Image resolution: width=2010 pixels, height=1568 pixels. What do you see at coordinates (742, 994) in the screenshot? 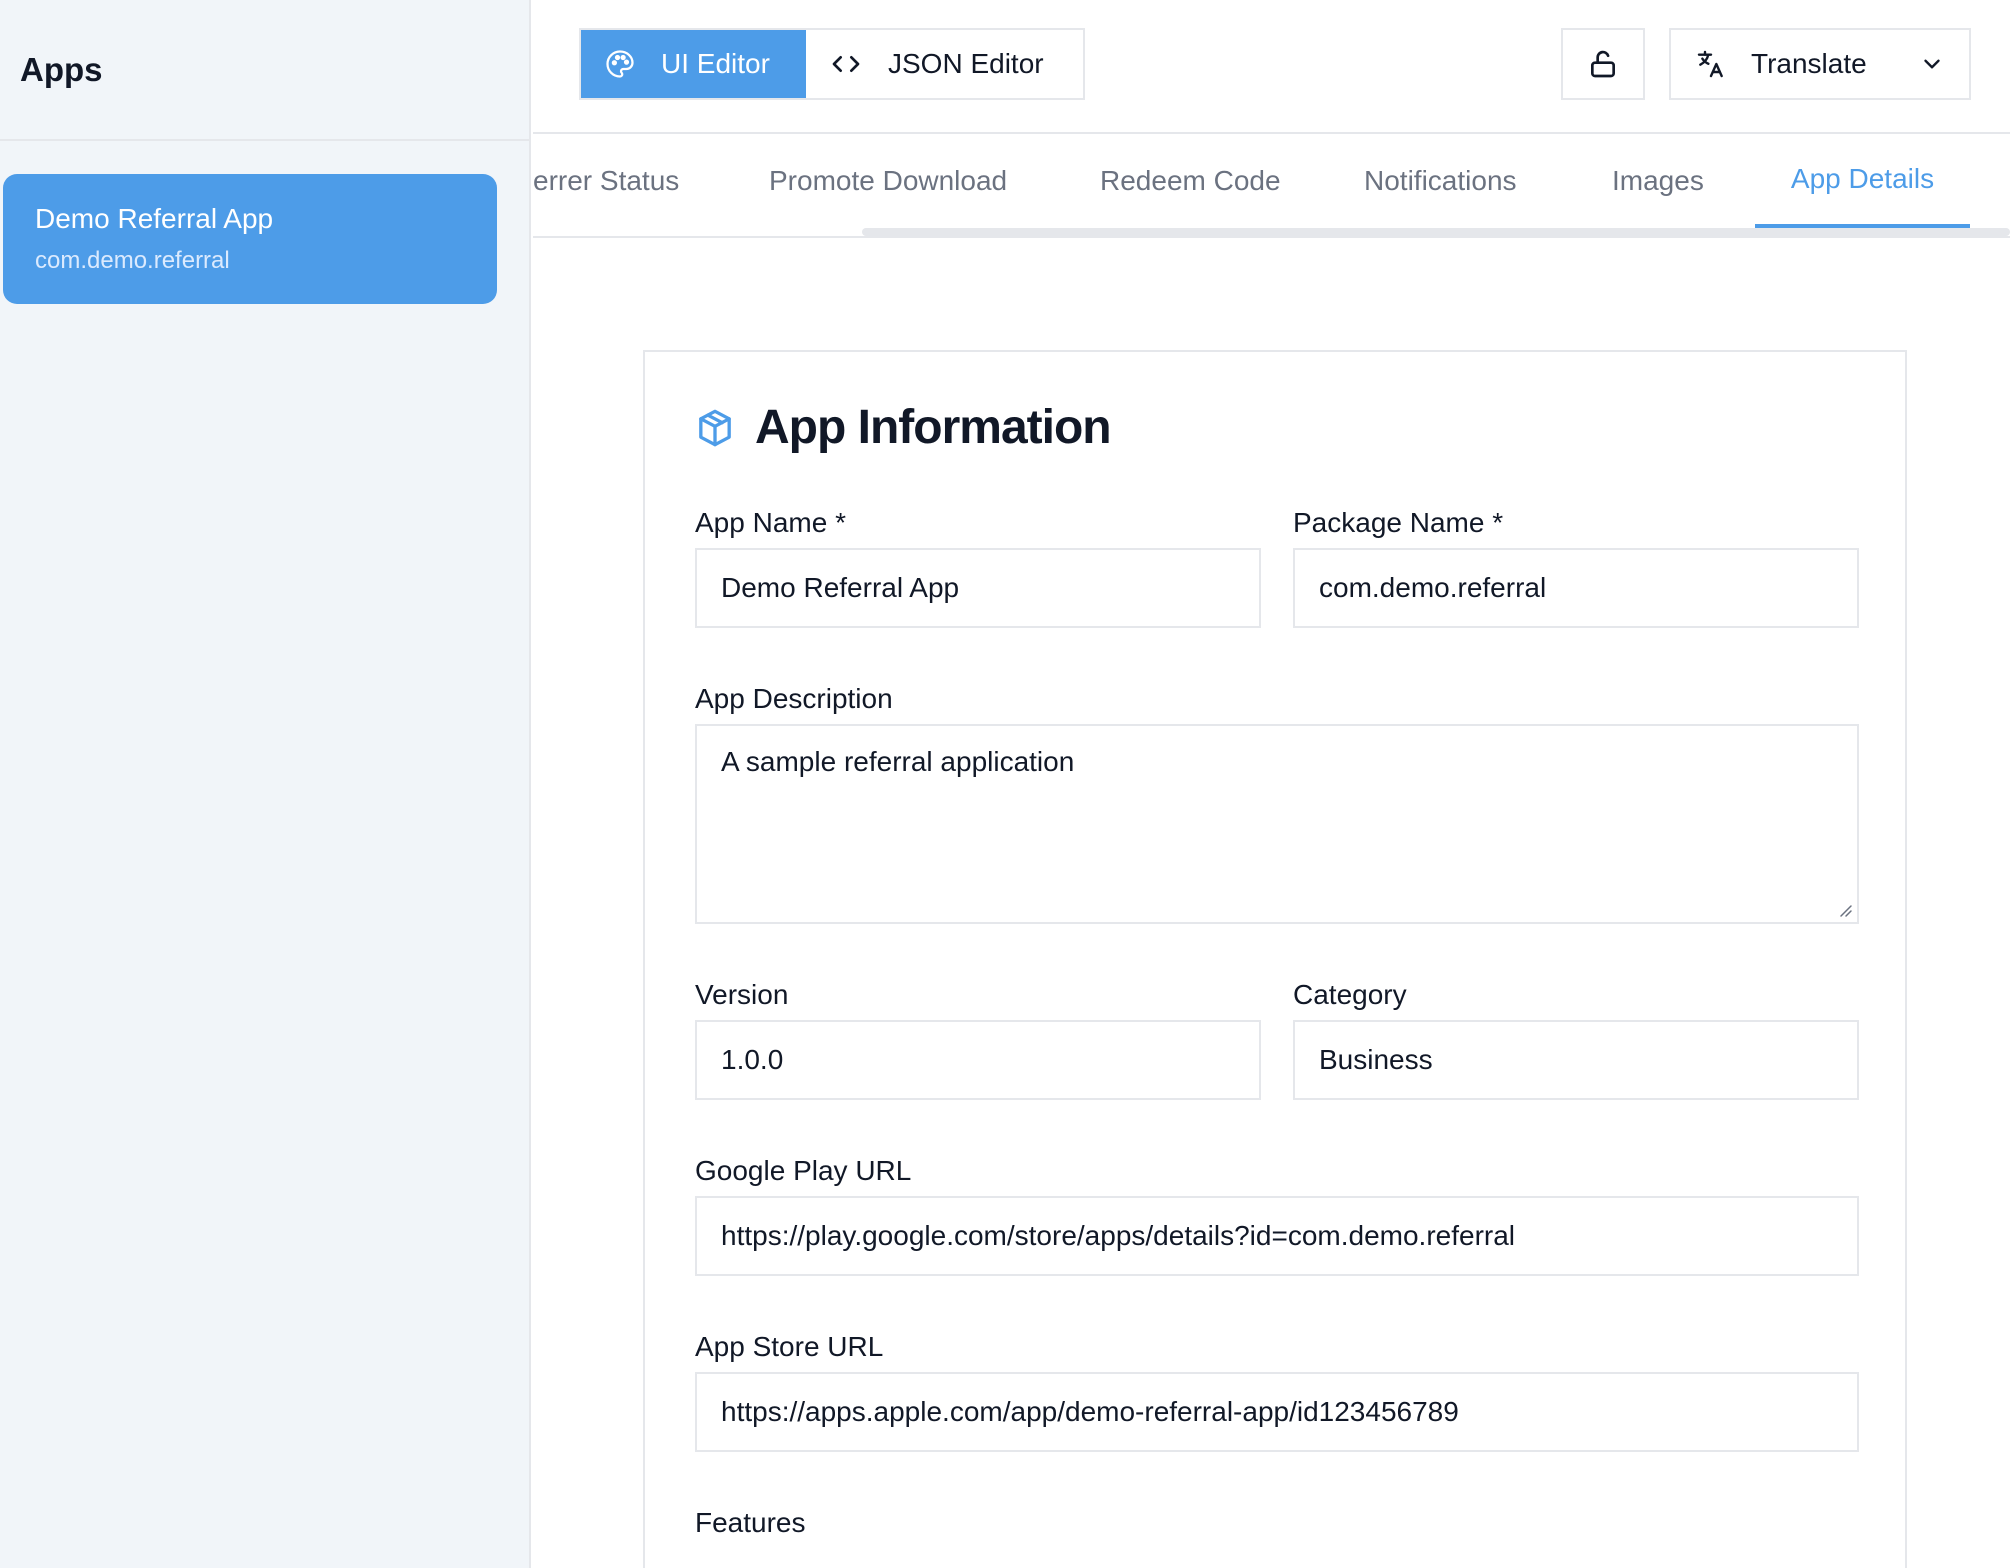
I see `version-label: Version` at bounding box center [742, 994].